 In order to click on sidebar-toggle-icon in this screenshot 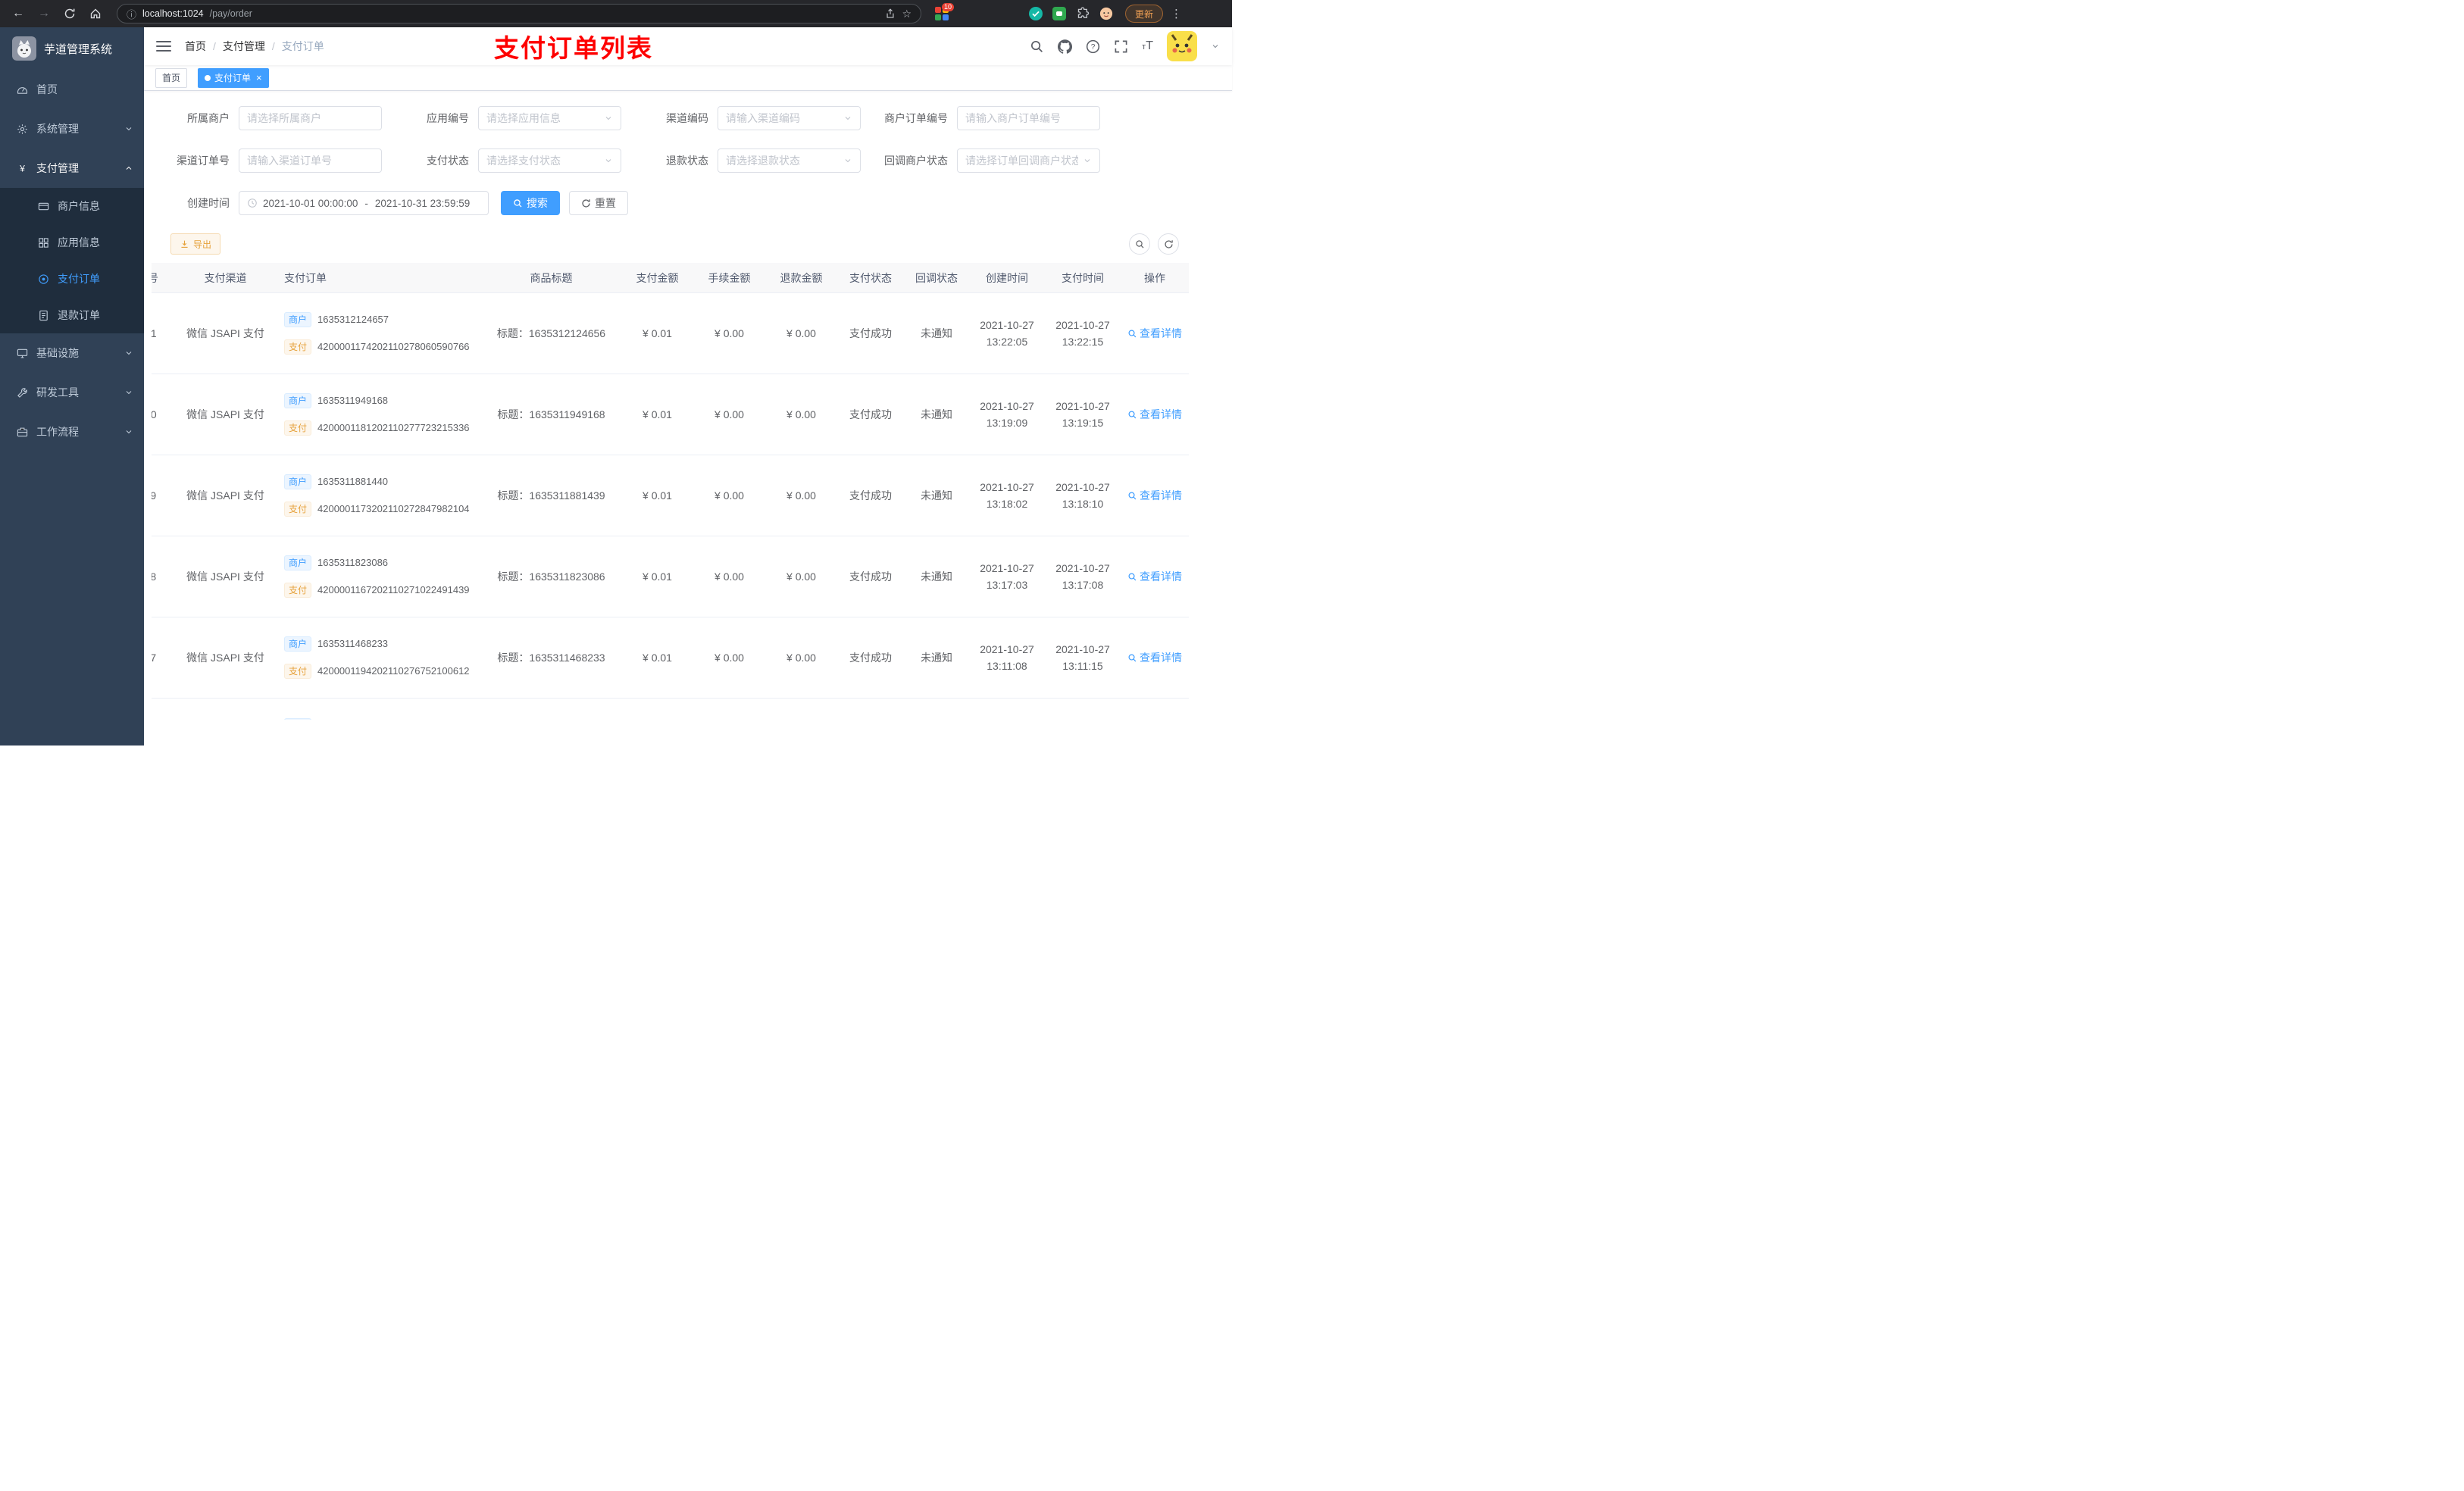, I will do `click(163, 46)`.